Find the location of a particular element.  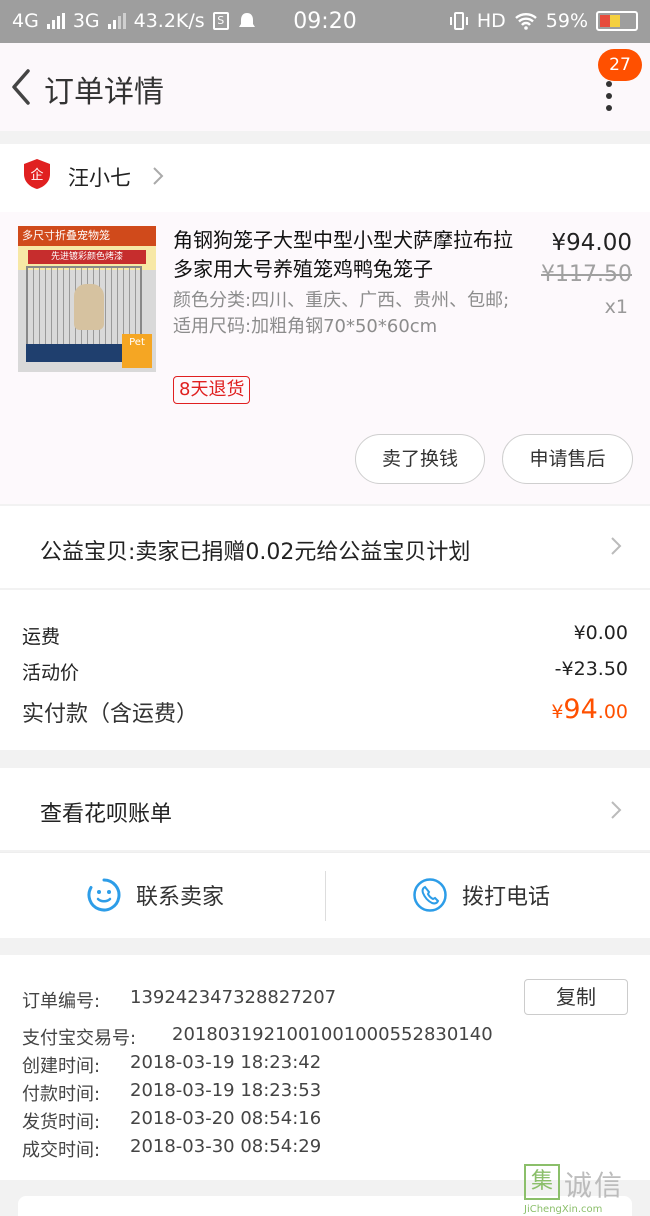

shipped-row: 发货时间: 2018-03-20 08:54:16 is located at coordinates (171, 1121).